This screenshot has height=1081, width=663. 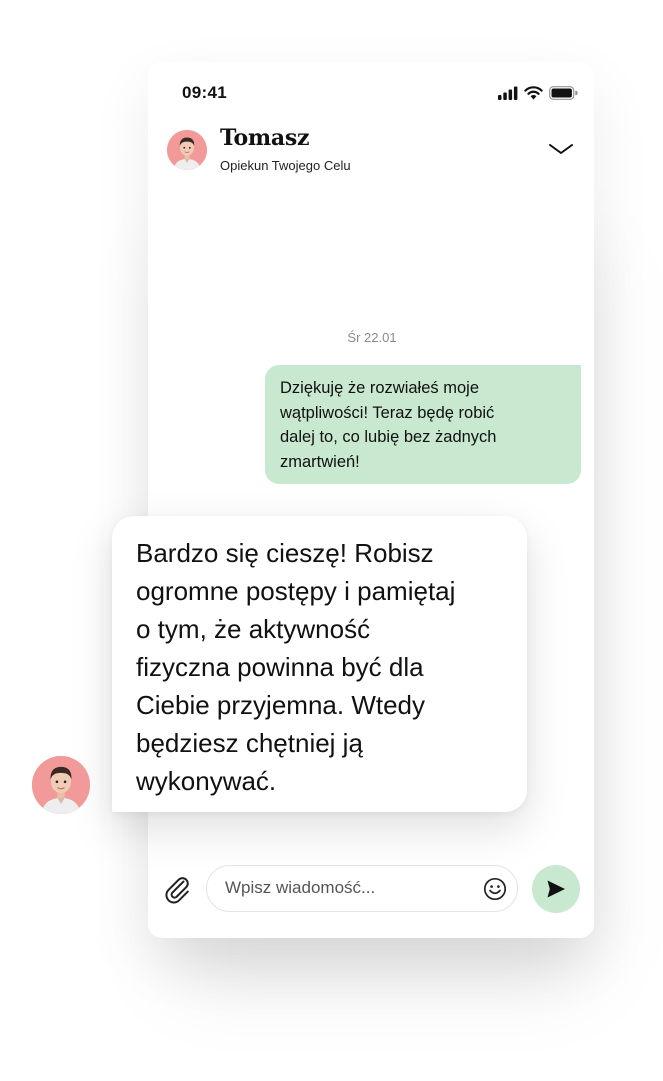 I want to click on contact-name: Tomasz, so click(x=265, y=138).